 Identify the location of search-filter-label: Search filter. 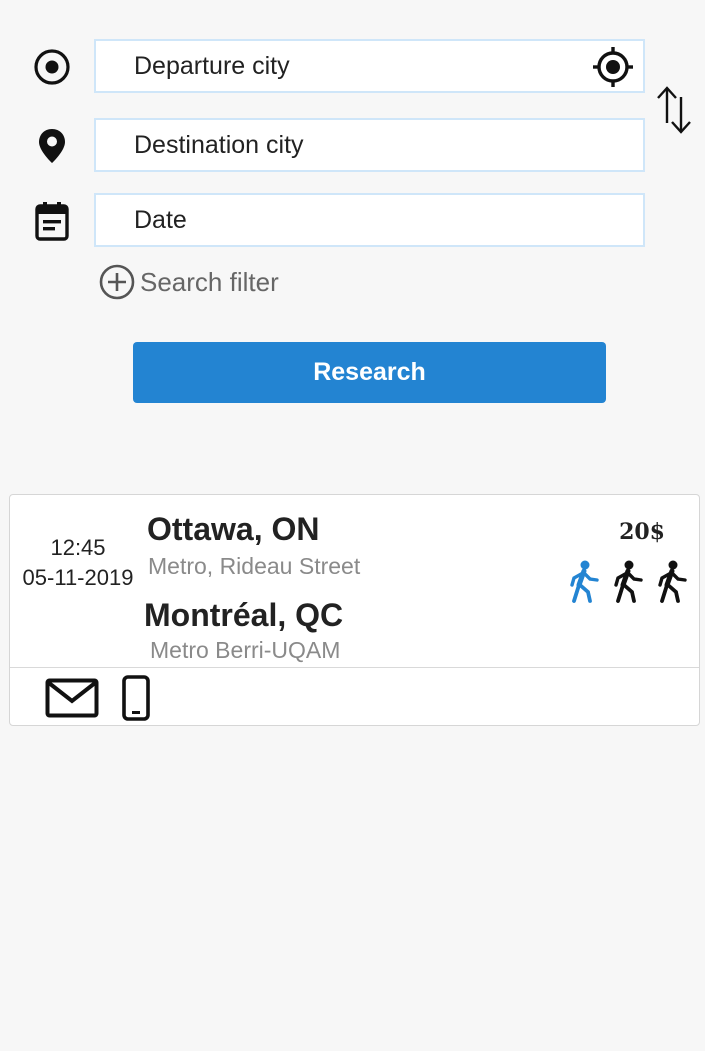
(209, 281).